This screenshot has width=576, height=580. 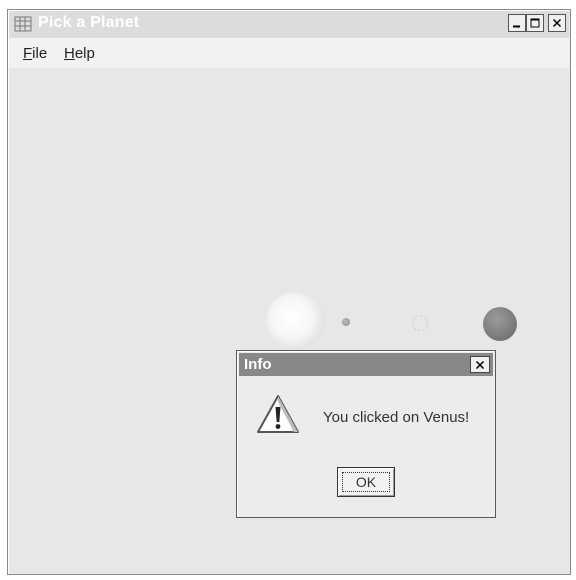 I want to click on menu-file: File, so click(x=35, y=53).